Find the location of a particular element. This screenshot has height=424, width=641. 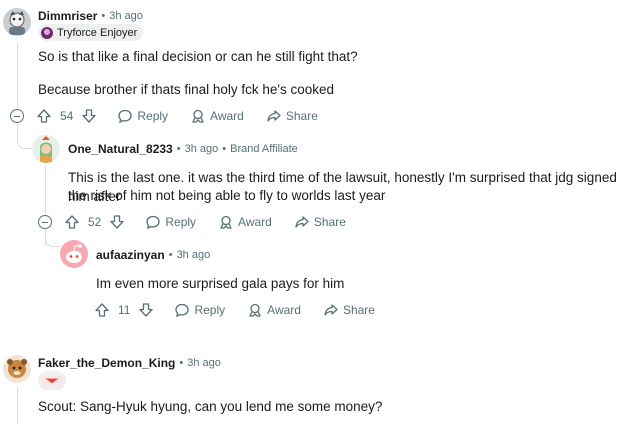

thread-branch-c3 is located at coordinates (52, 241).